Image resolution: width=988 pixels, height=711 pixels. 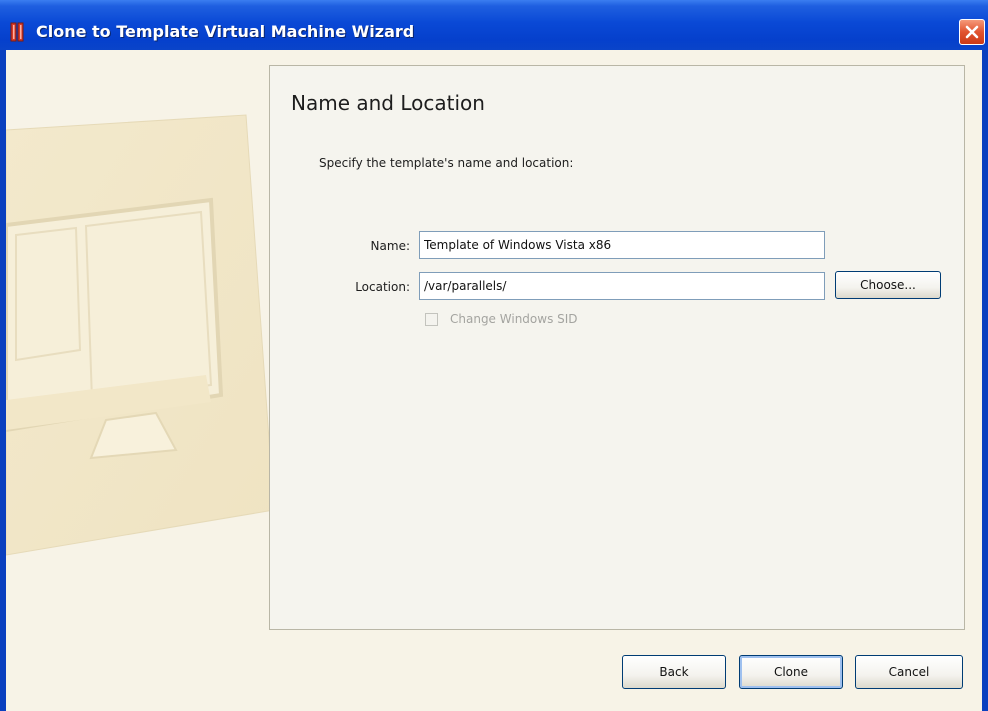 What do you see at coordinates (431, 319) in the screenshot?
I see `change-sid-checkbox` at bounding box center [431, 319].